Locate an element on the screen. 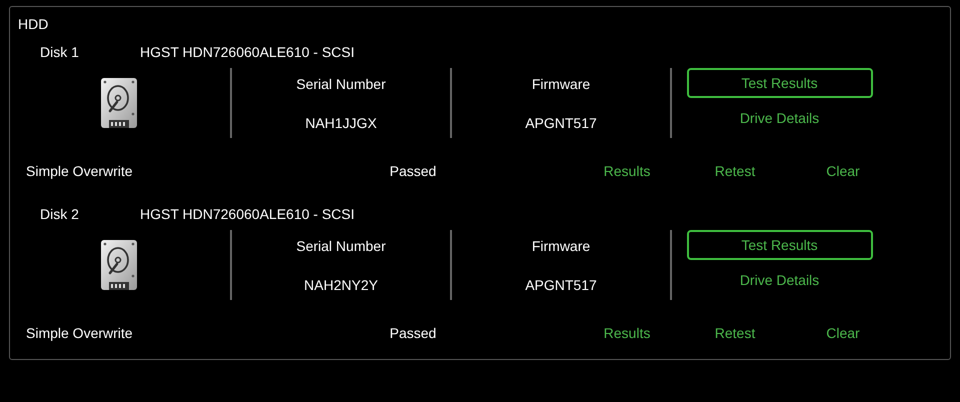  disk-label: Disk 2 is located at coordinates (59, 214).